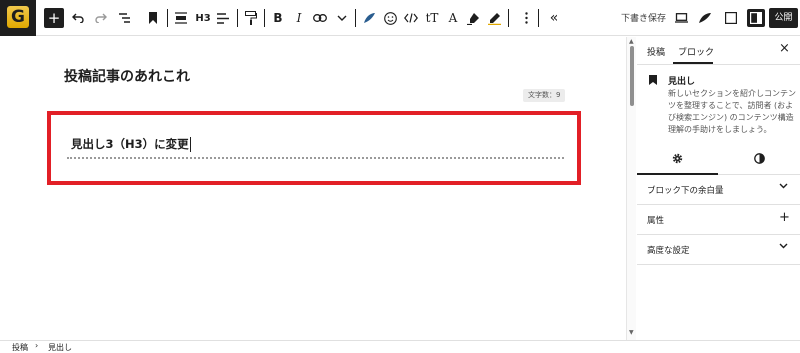  Describe the element at coordinates (299, 18) in the screenshot. I see `italic-button: I` at that location.